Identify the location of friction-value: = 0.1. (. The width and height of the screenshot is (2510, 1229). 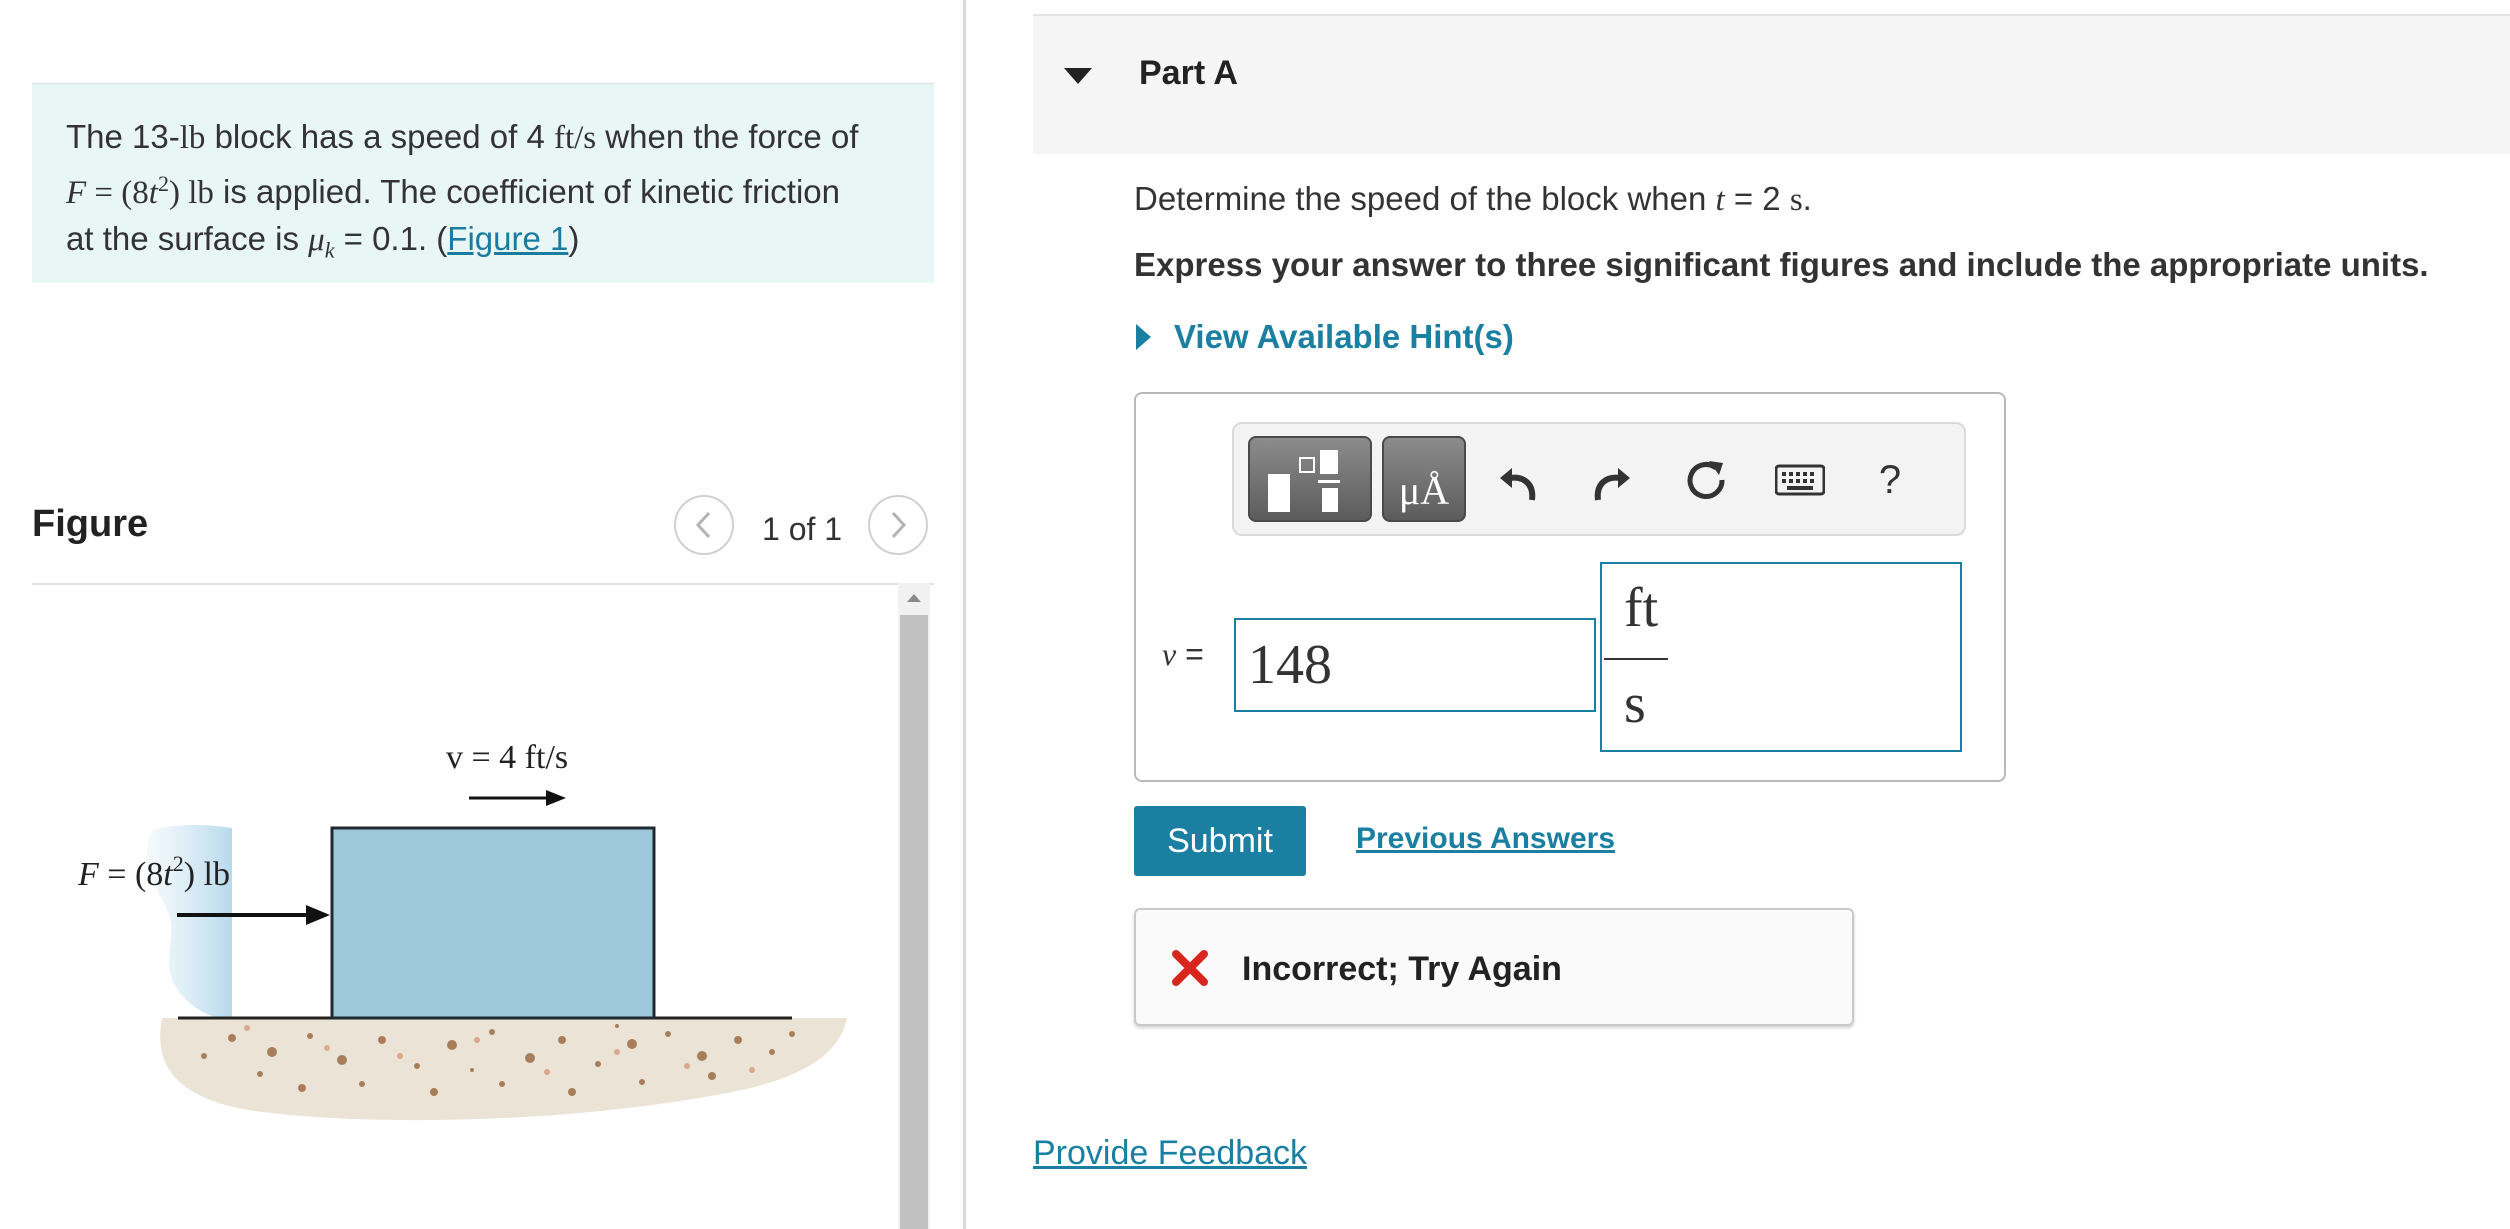
(391, 238).